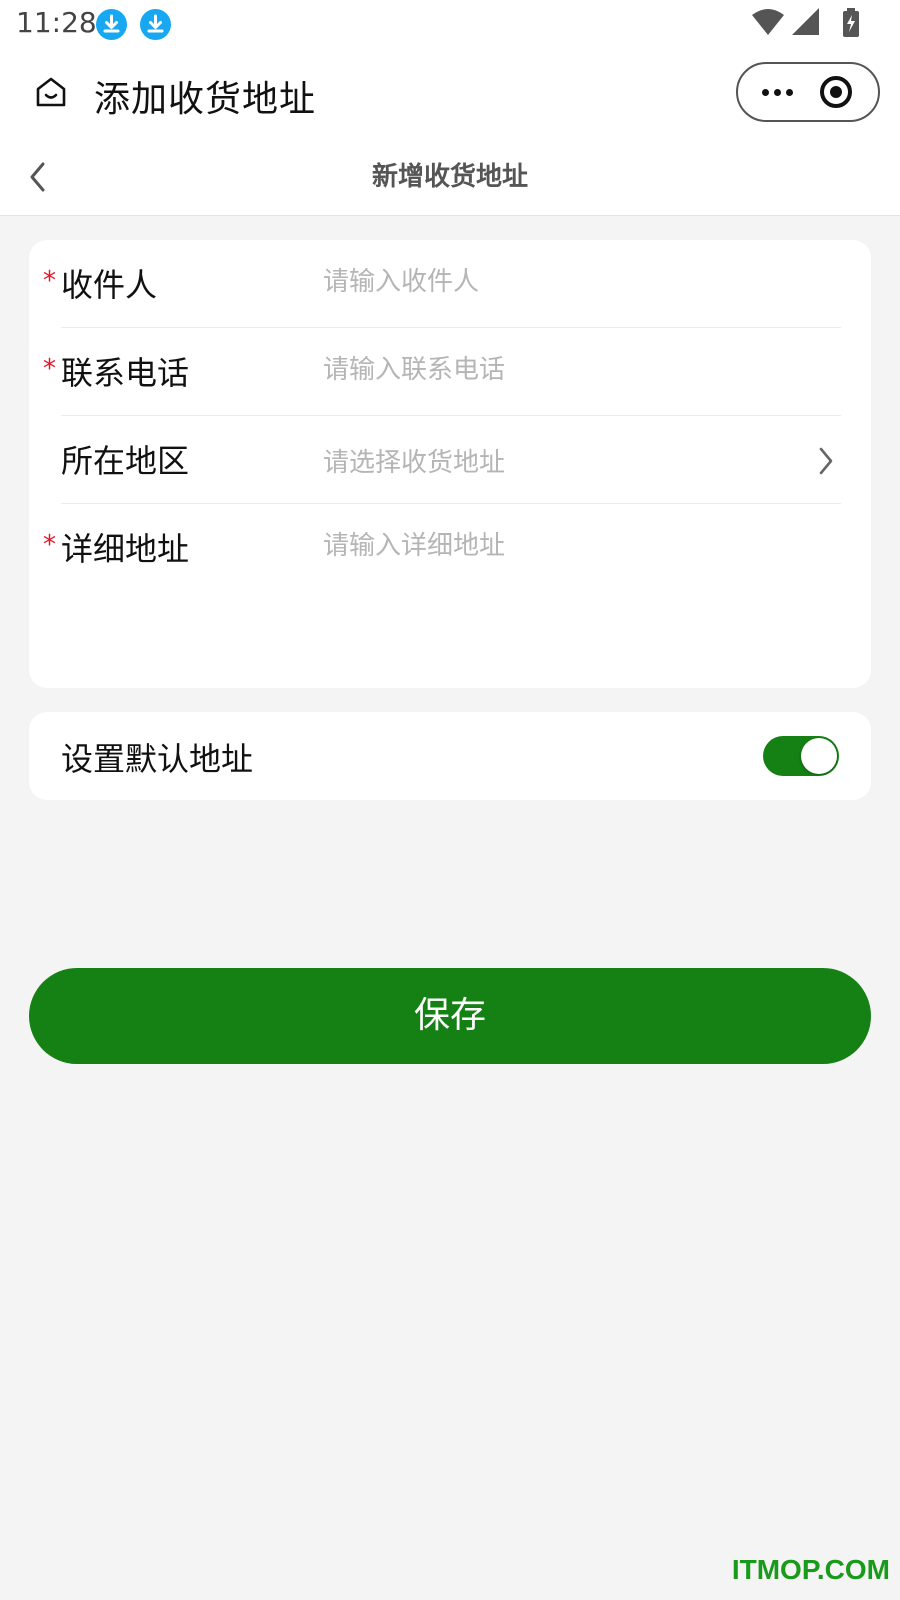 This screenshot has height=1600, width=900. Describe the element at coordinates (51, 92) in the screenshot. I see `home-icon` at that location.